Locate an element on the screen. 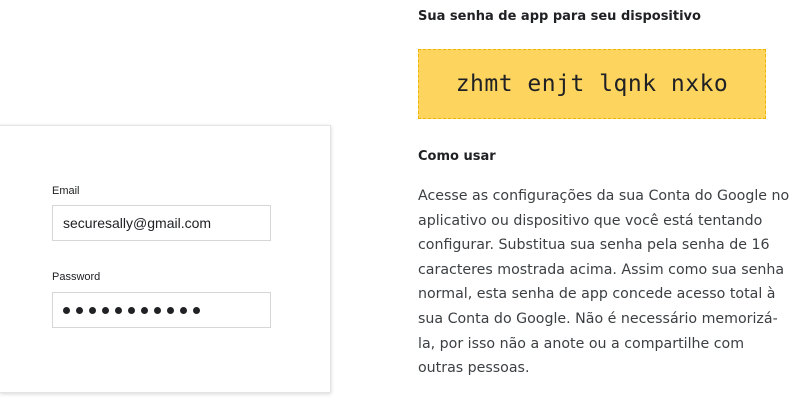  email-label: Email is located at coordinates (66, 191).